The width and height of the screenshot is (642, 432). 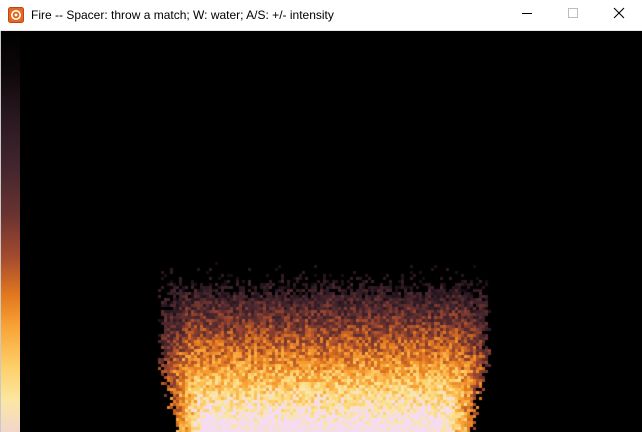 What do you see at coordinates (16, 15) in the screenshot?
I see `fire-app-icon` at bounding box center [16, 15].